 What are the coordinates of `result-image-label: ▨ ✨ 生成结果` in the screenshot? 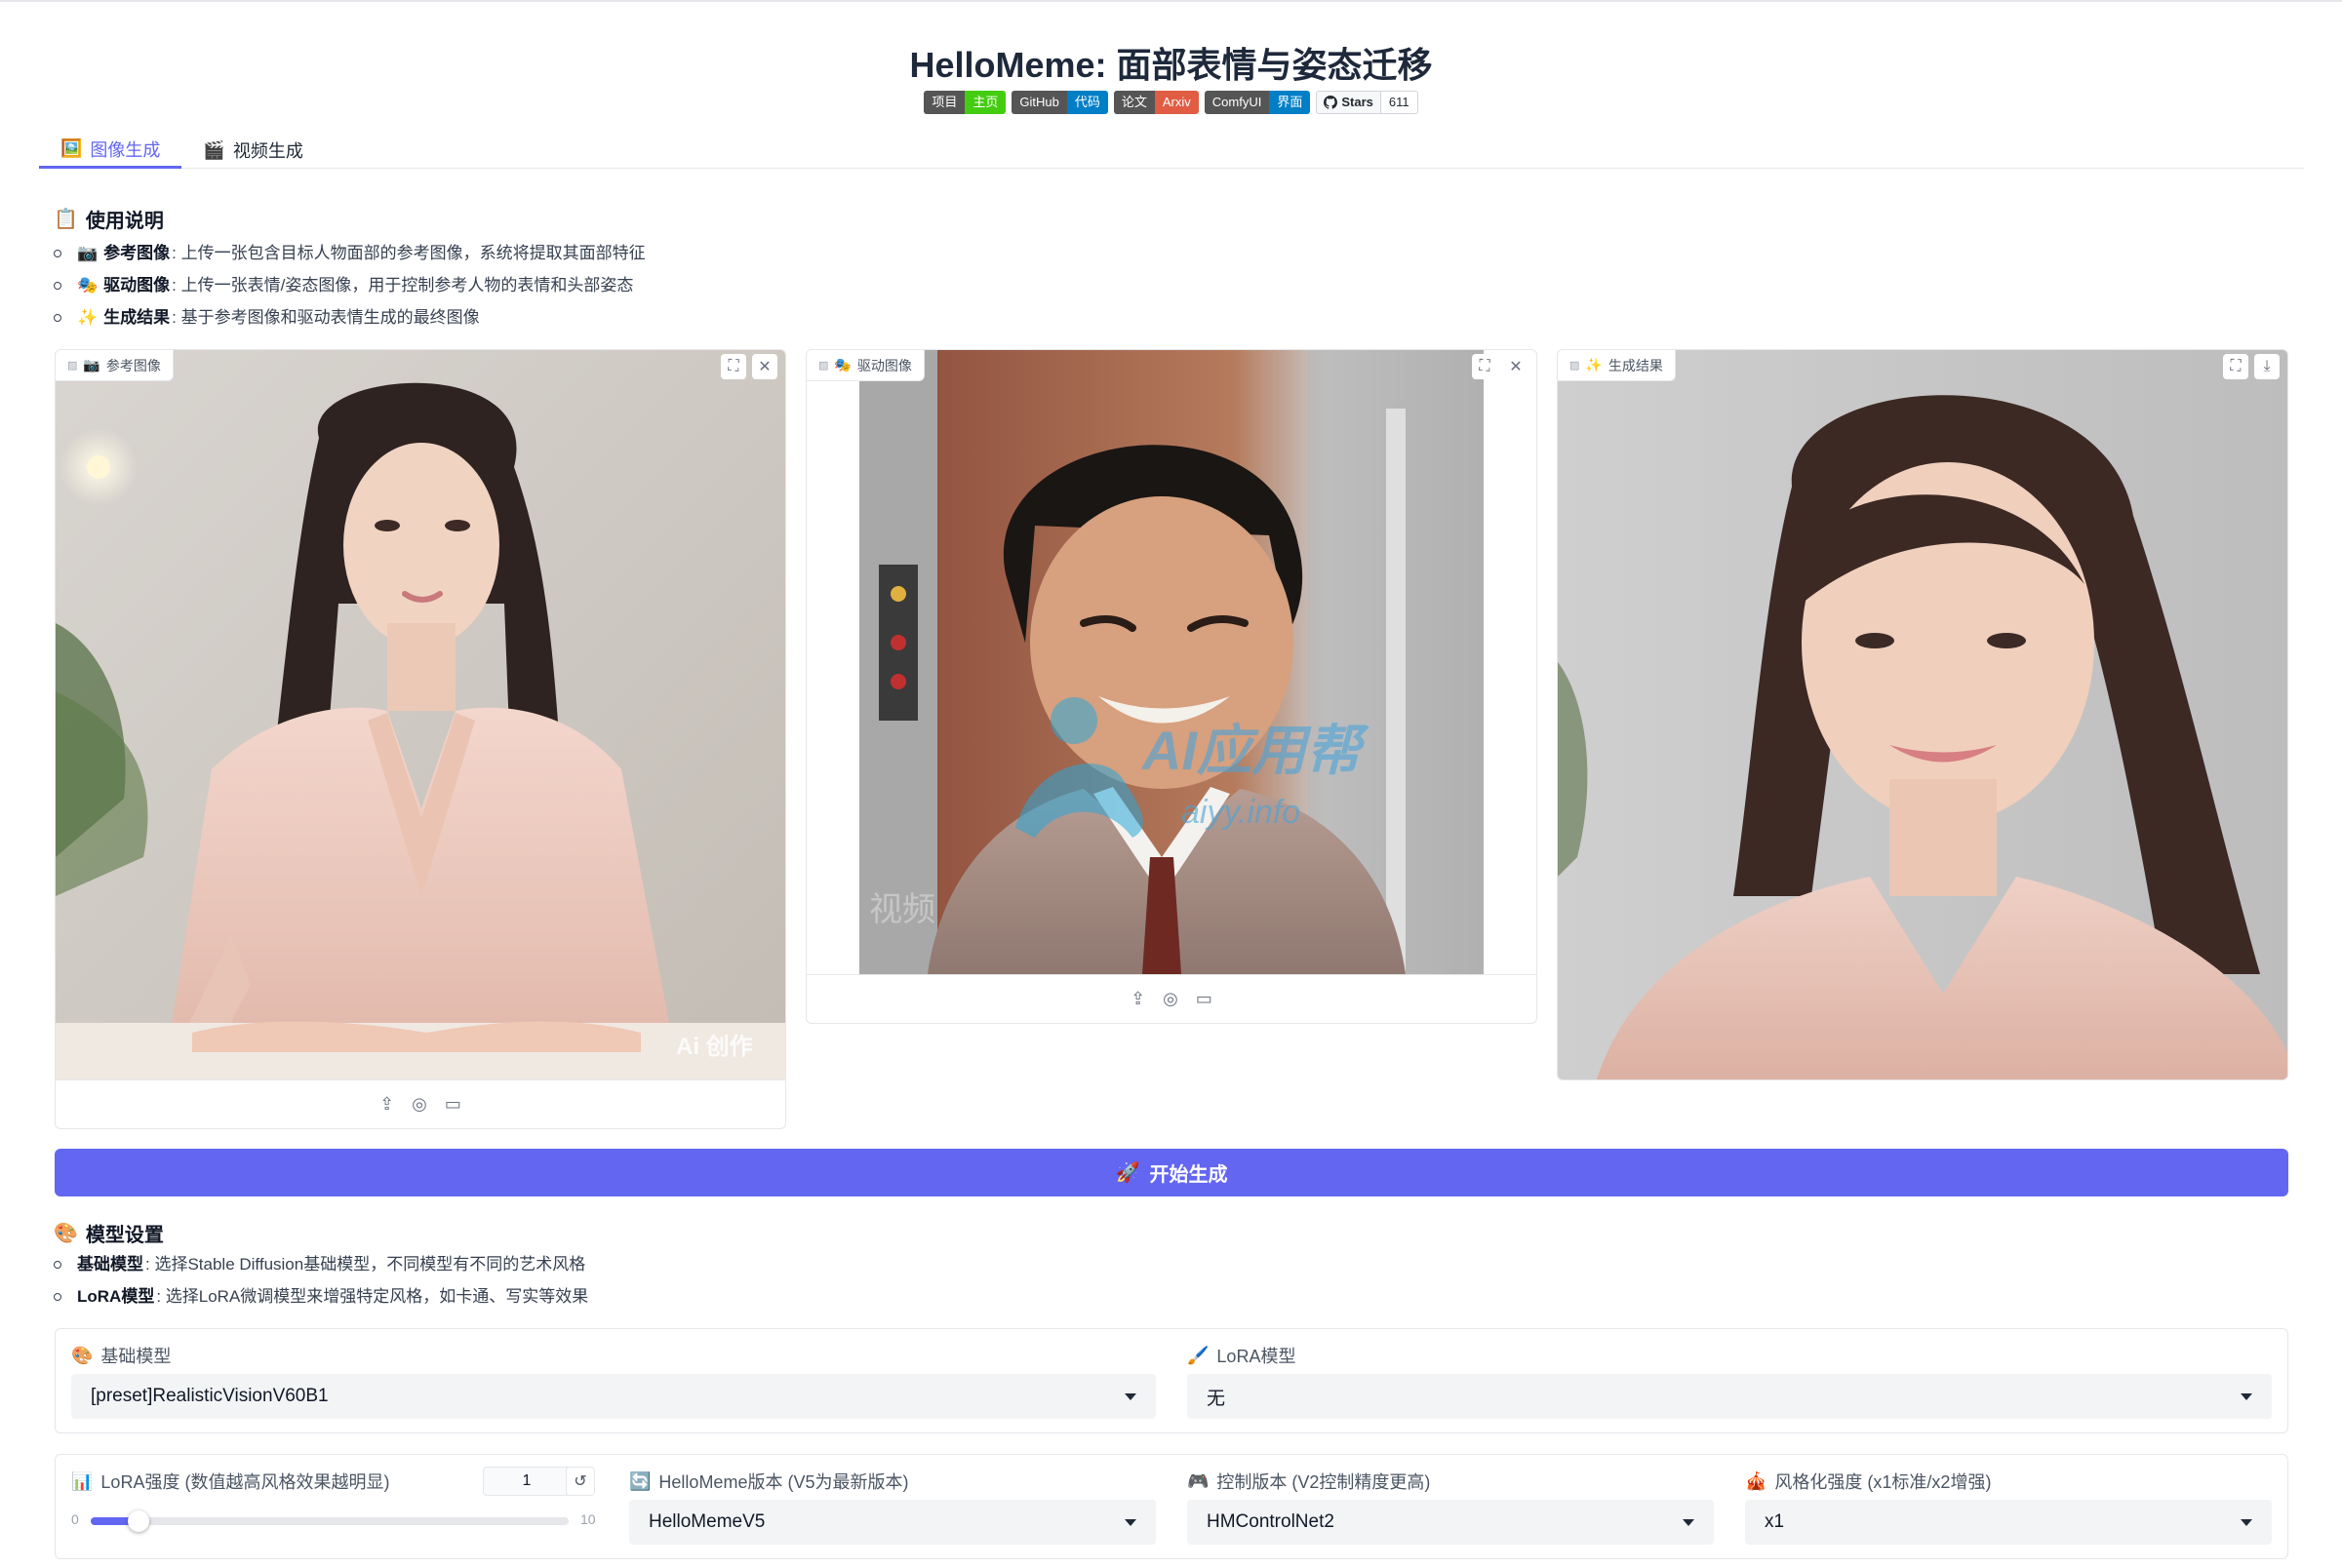 It's located at (1617, 365).